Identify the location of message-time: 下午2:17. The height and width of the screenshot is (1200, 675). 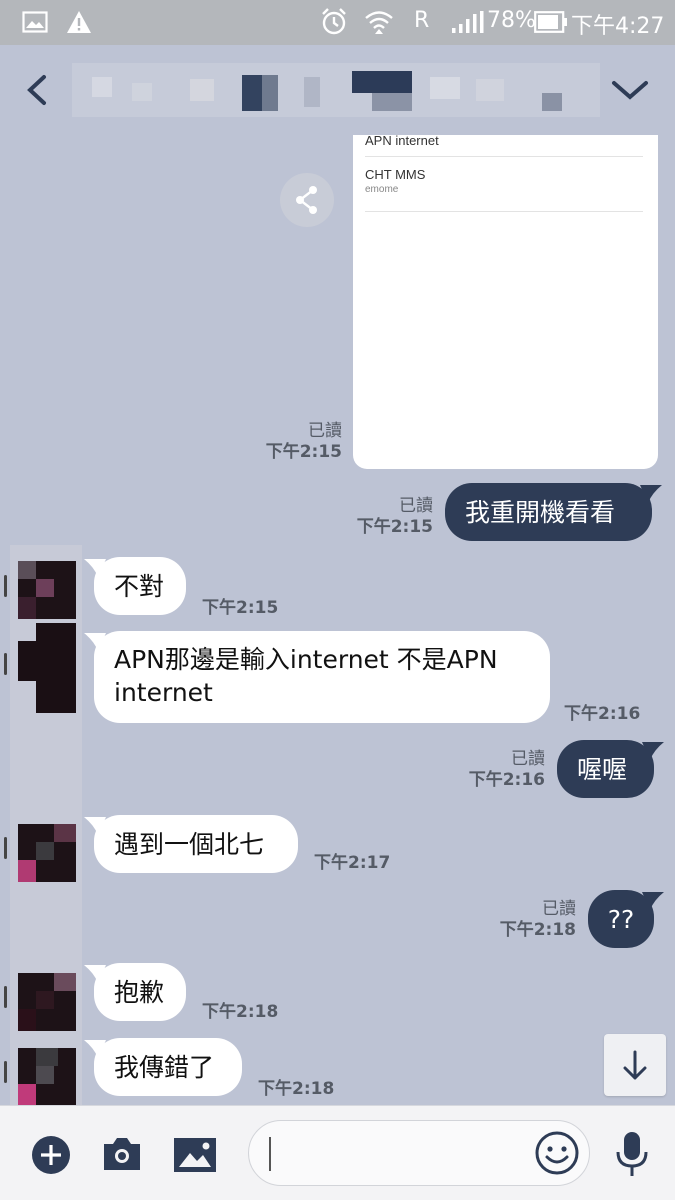
(352, 863).